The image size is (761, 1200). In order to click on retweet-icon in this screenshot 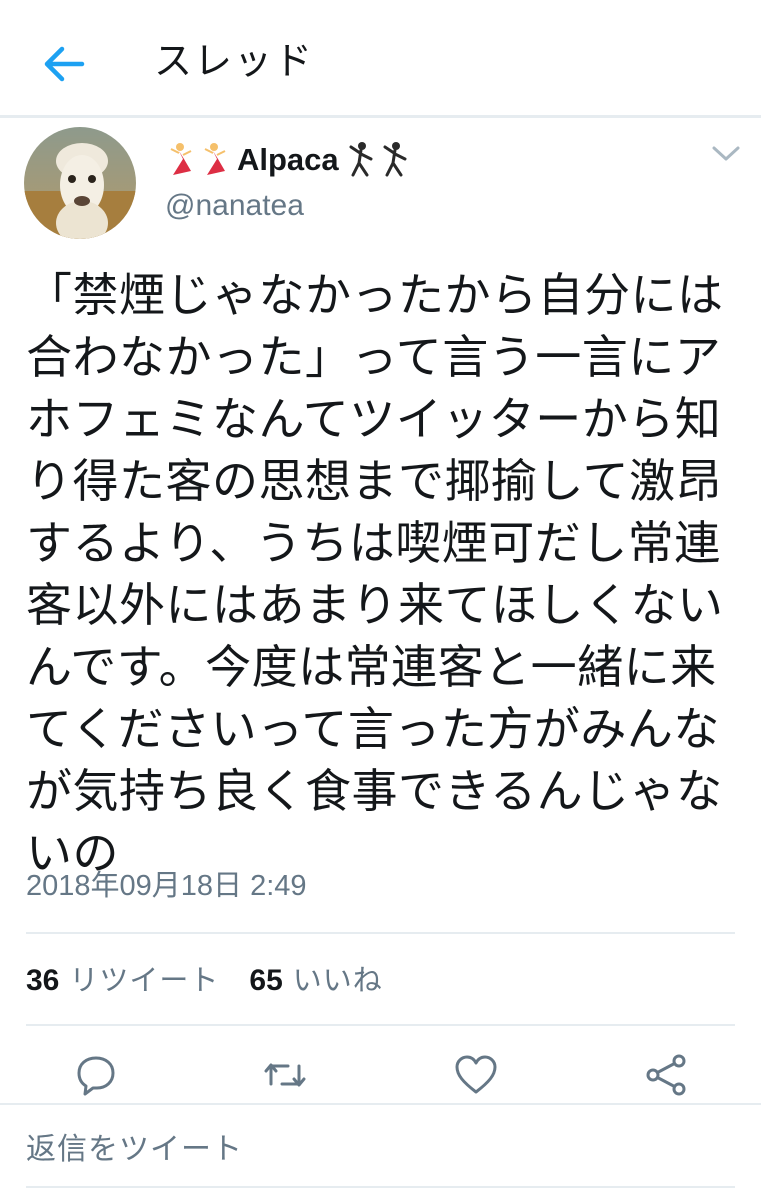, I will do `click(285, 1075)`.